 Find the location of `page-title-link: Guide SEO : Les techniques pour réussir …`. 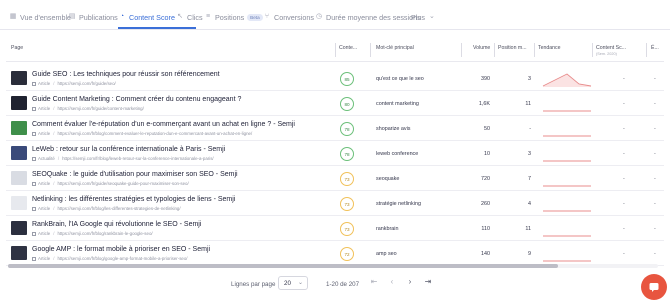

page-title-link: Guide SEO : Les techniques pour réussir … is located at coordinates (126, 74).